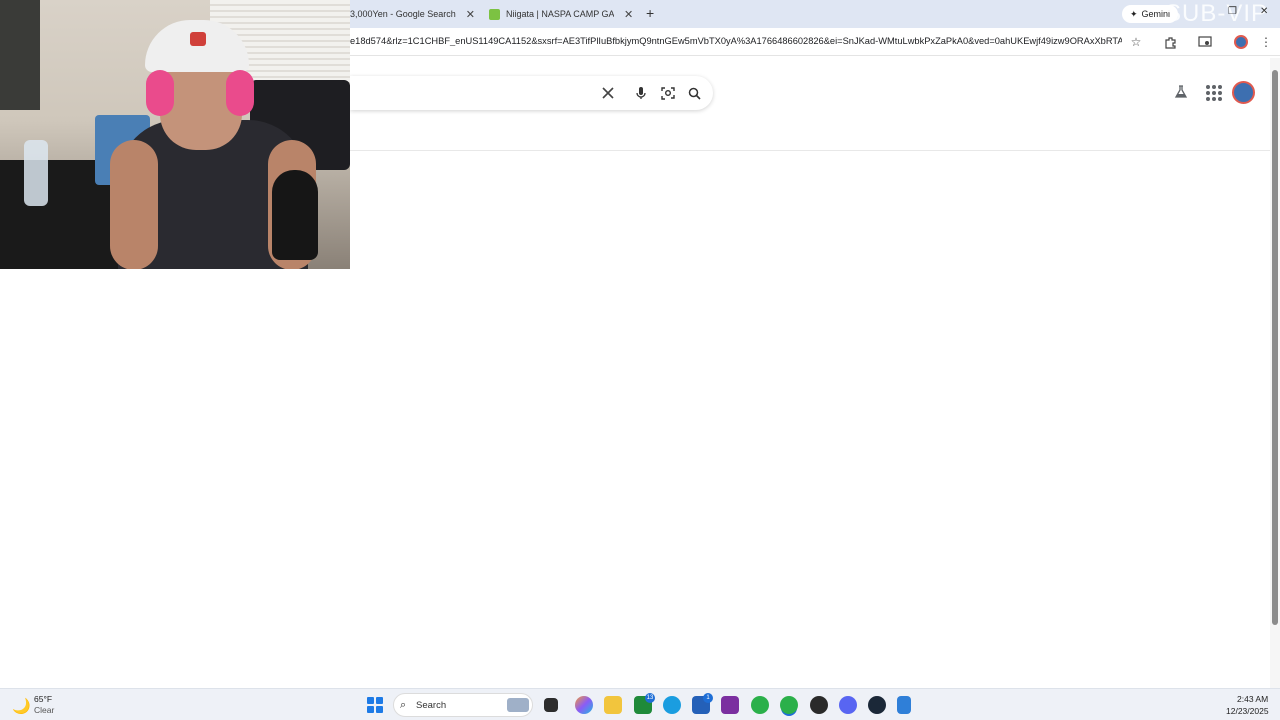 This screenshot has width=1280, height=720. What do you see at coordinates (672, 705) in the screenshot?
I see `edge-icon` at bounding box center [672, 705].